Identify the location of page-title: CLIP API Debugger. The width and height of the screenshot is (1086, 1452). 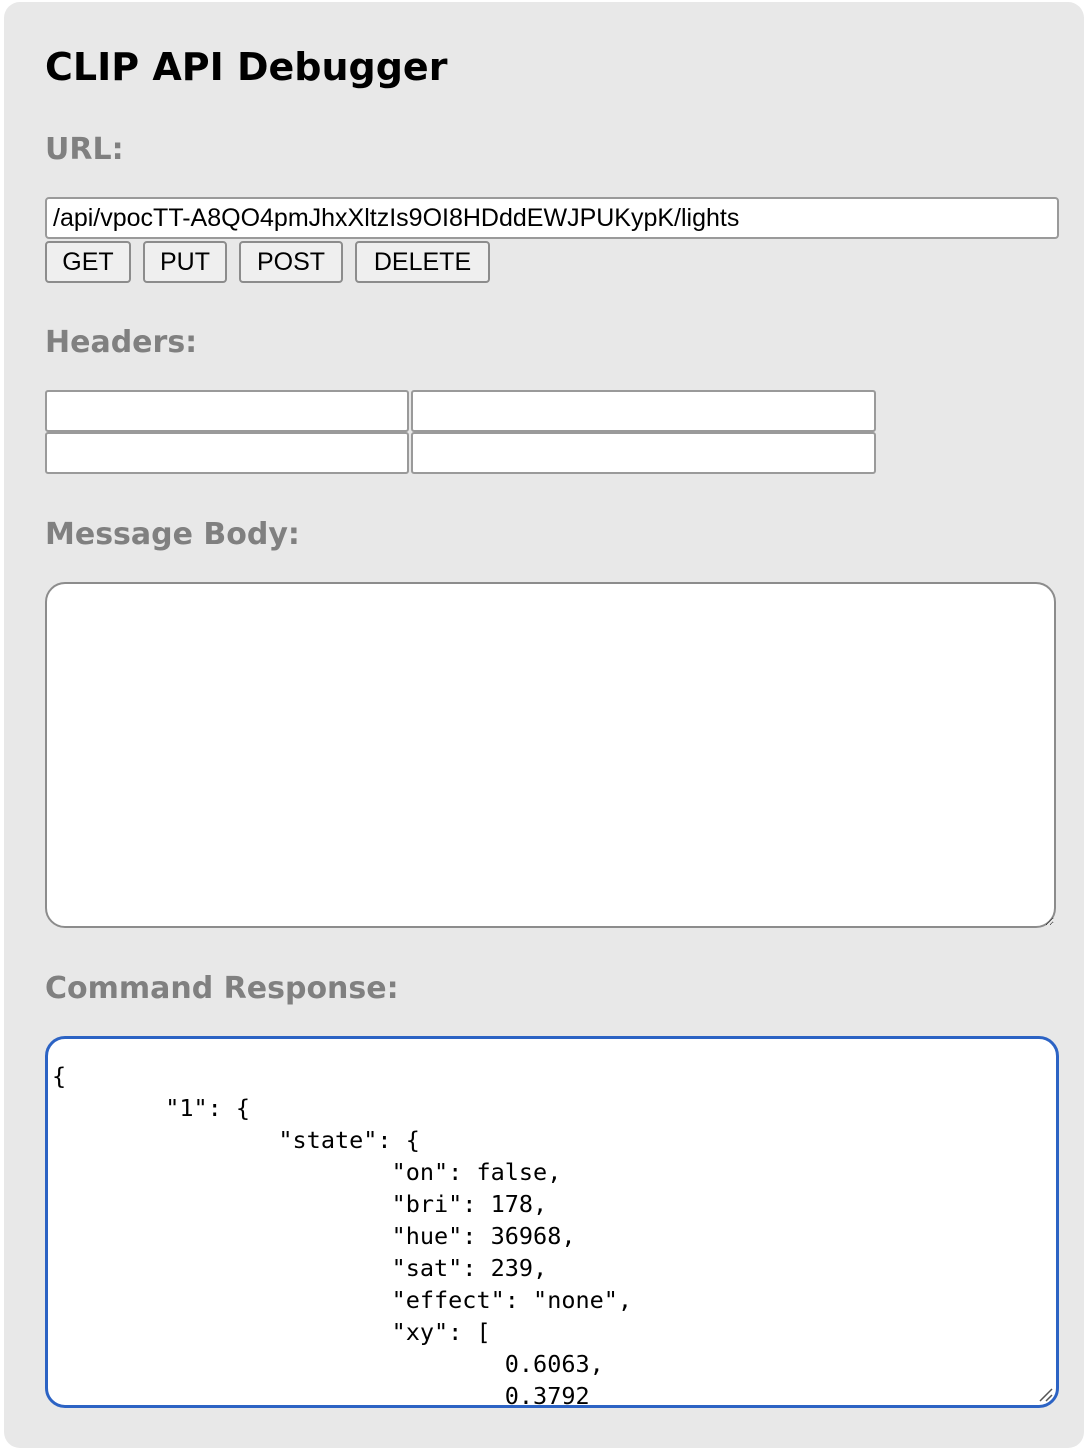
(246, 67).